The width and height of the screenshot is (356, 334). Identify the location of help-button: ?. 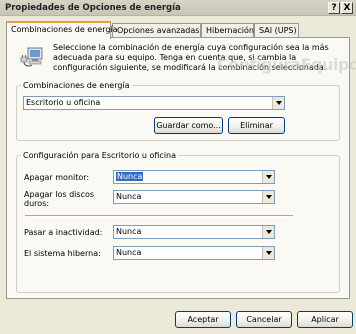
(334, 8).